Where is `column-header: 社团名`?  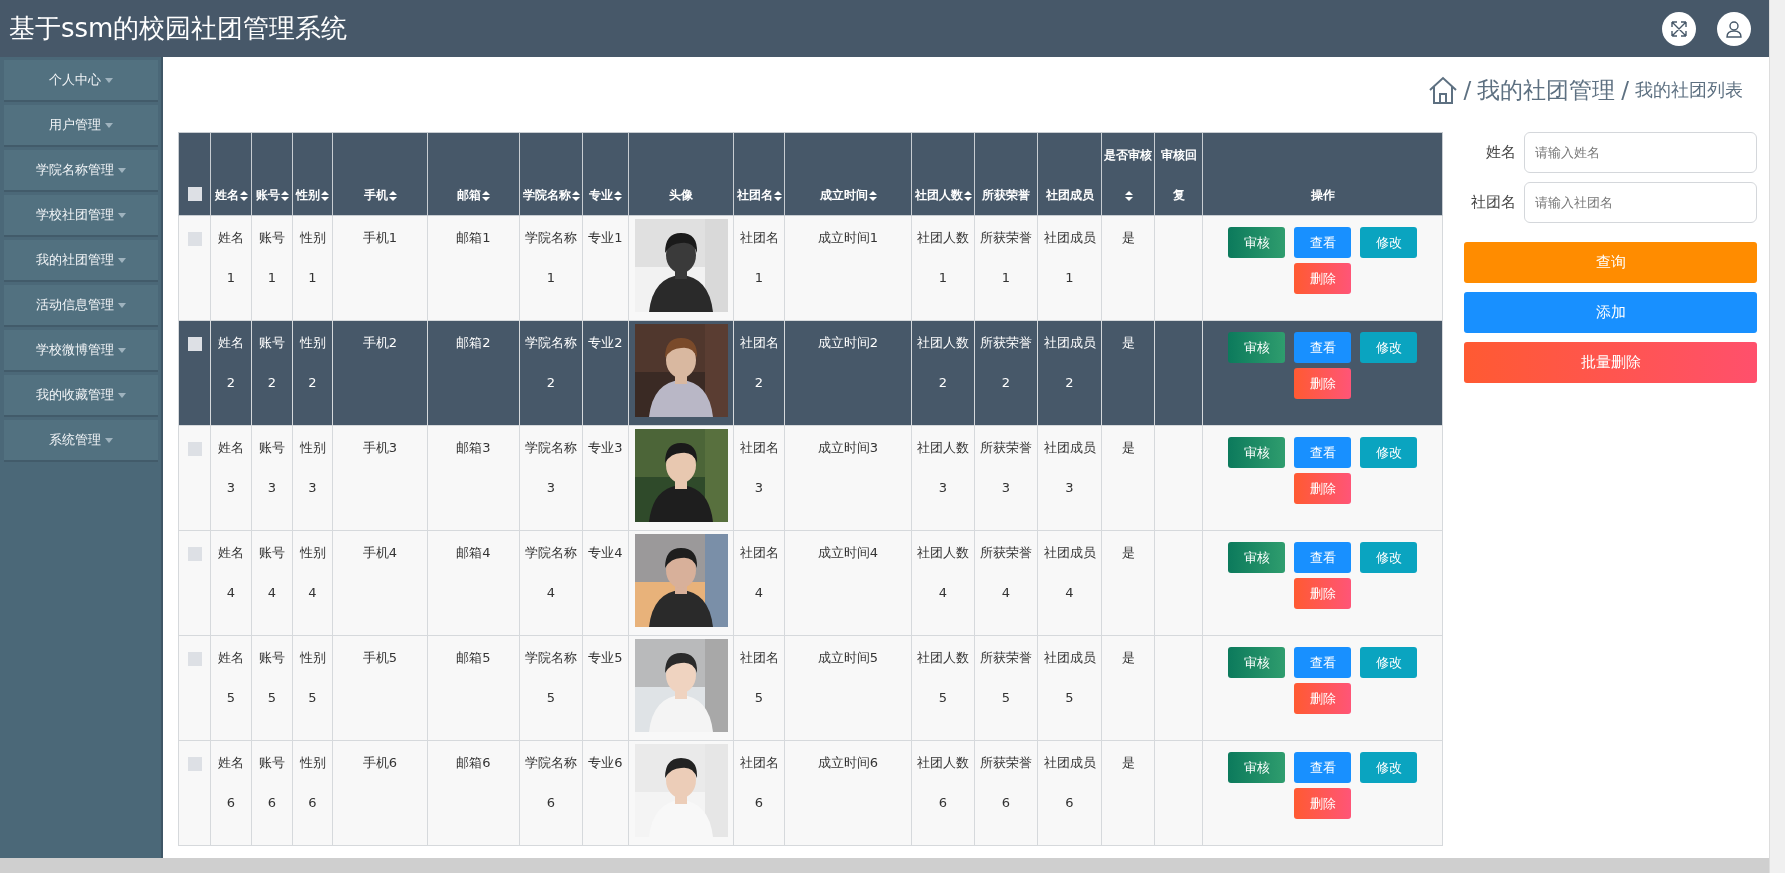 column-header: 社团名 is located at coordinates (759, 174).